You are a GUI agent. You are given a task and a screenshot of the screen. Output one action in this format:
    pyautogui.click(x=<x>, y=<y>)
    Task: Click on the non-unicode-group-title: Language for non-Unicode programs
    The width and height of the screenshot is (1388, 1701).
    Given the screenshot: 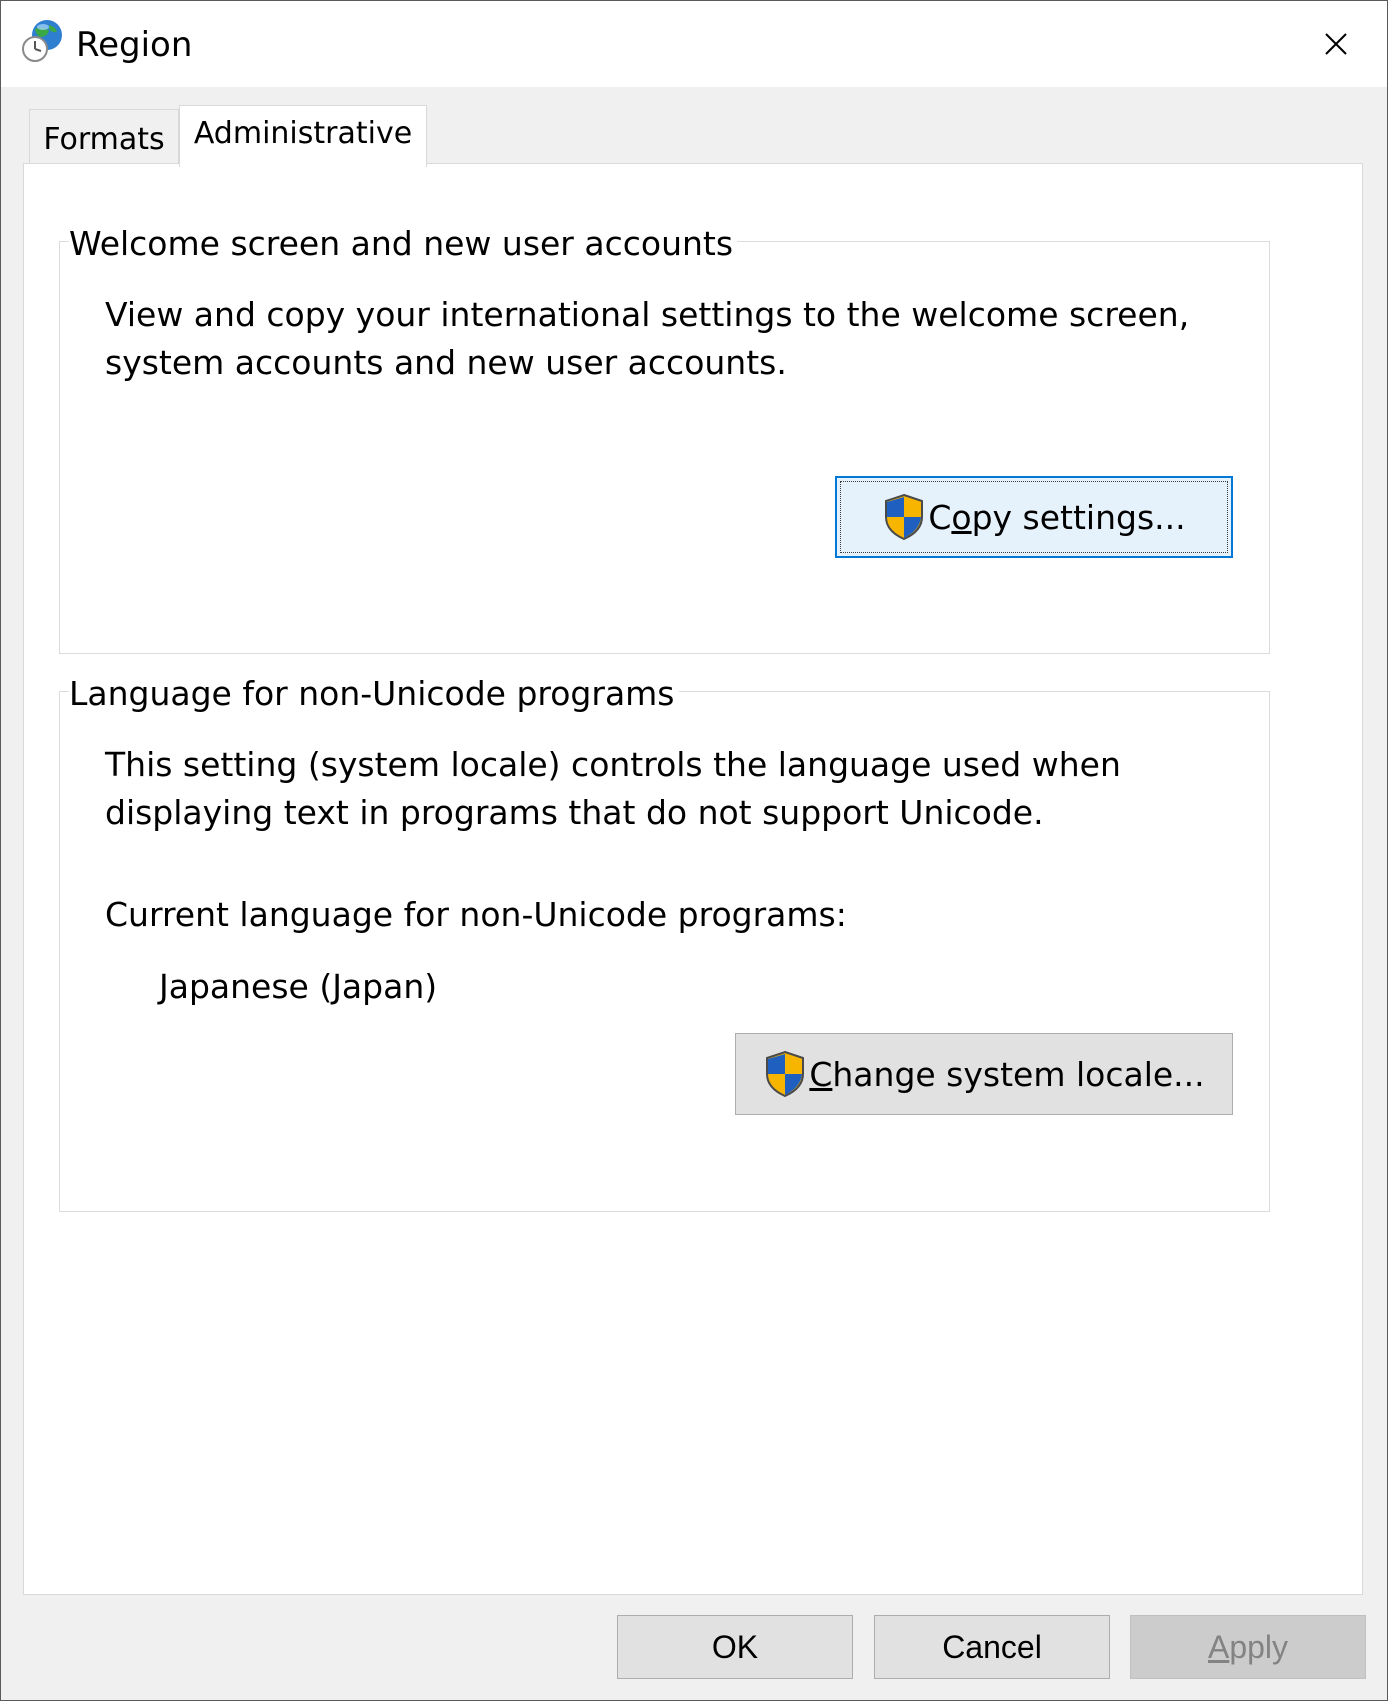 What is the action you would take?
    pyautogui.click(x=374, y=694)
    